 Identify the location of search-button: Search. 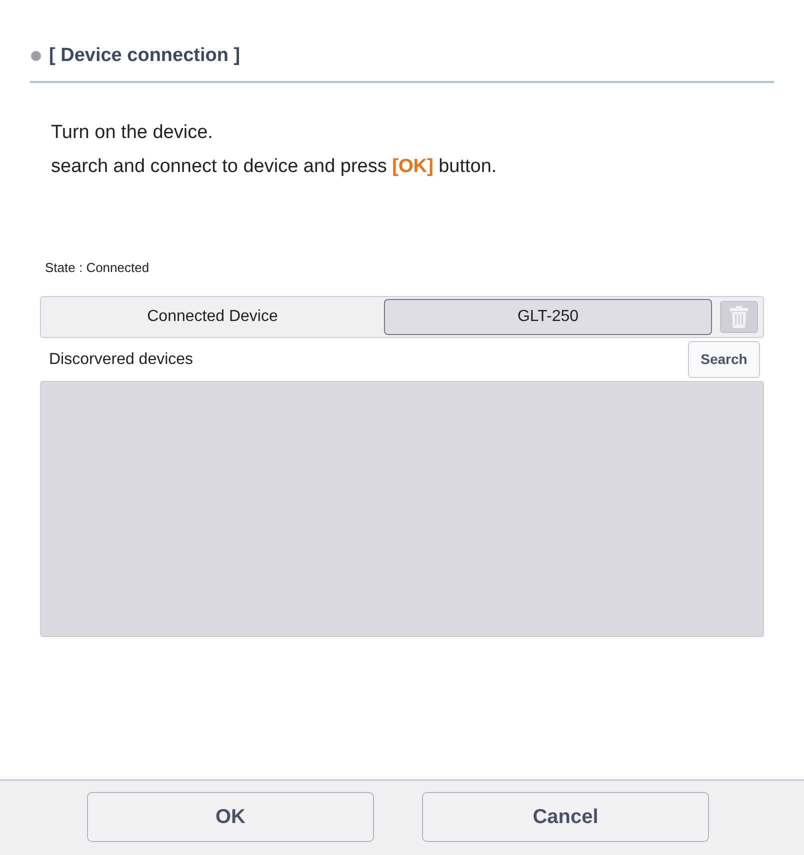
(724, 359).